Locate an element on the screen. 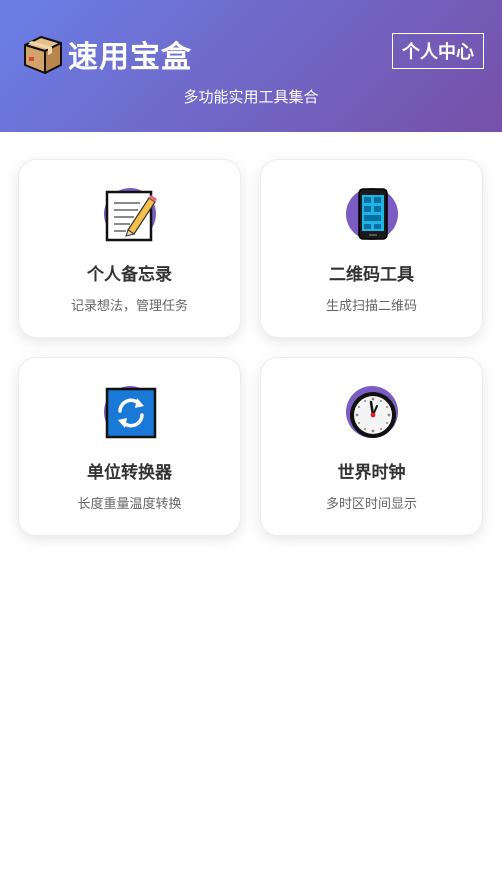  tool-description: 生成扫描二维码 is located at coordinates (371, 306).